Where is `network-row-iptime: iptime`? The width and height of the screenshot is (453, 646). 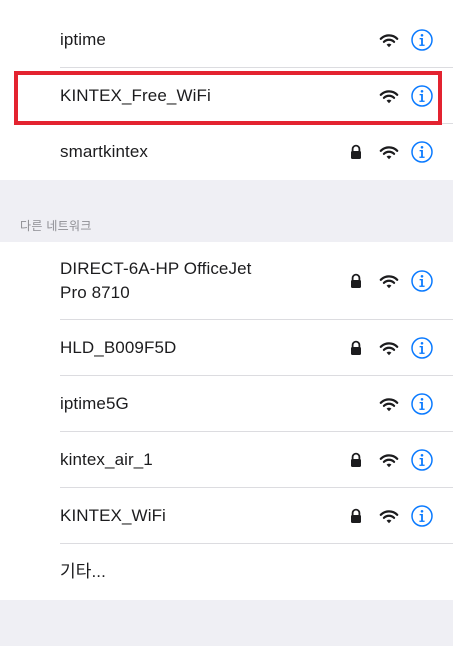
network-row-iptime: iptime is located at coordinates (226, 34).